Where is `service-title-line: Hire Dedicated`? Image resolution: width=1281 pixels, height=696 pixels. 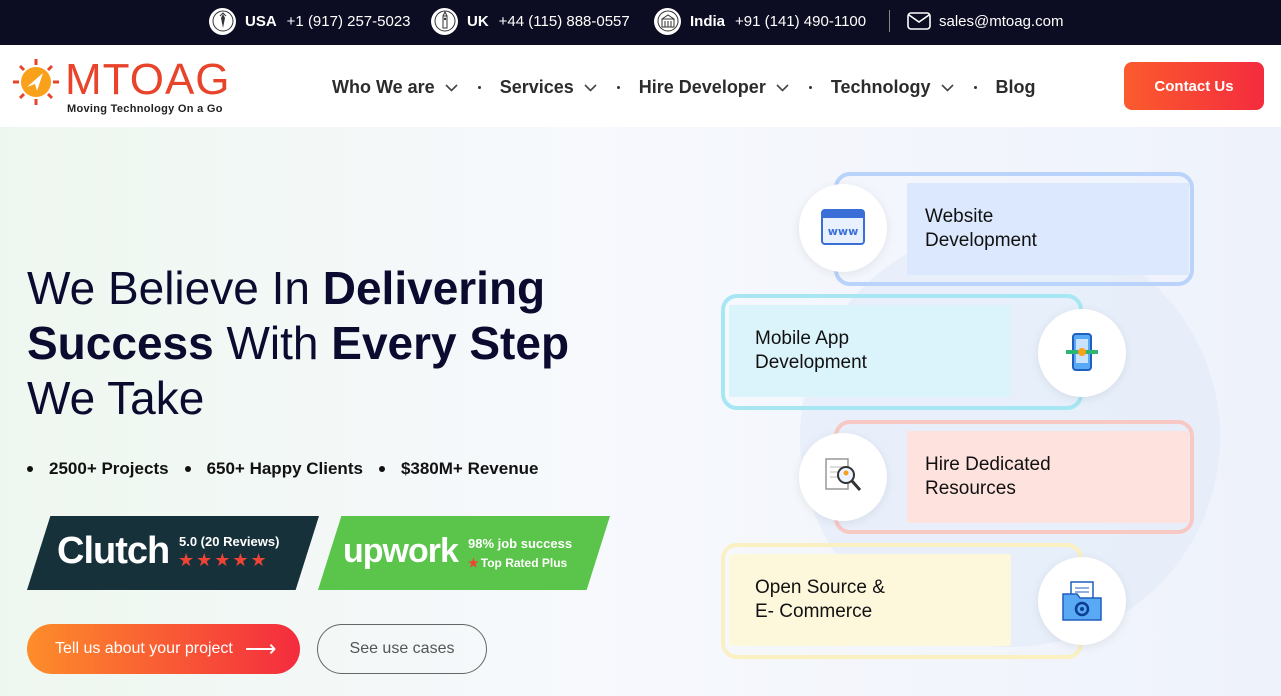 service-title-line: Hire Dedicated is located at coordinates (988, 464).